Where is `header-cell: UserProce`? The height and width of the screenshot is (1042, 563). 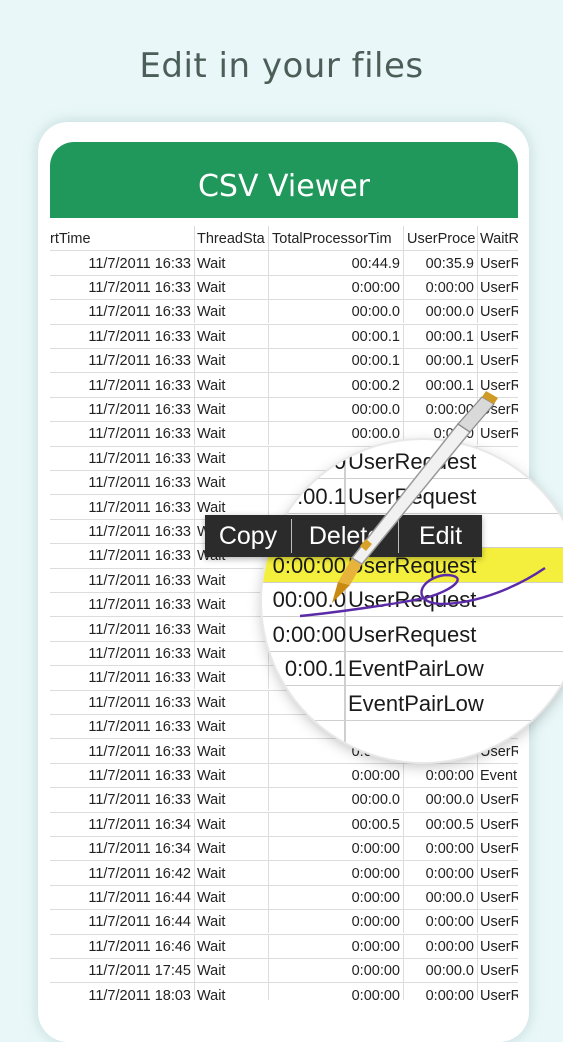
header-cell: UserProce is located at coordinates (441, 238).